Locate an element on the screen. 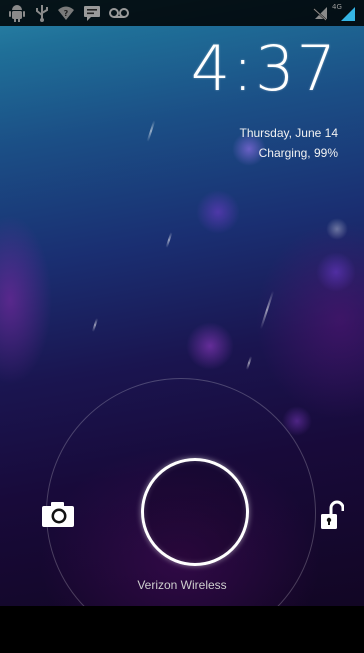  usb-icon is located at coordinates (42, 13).